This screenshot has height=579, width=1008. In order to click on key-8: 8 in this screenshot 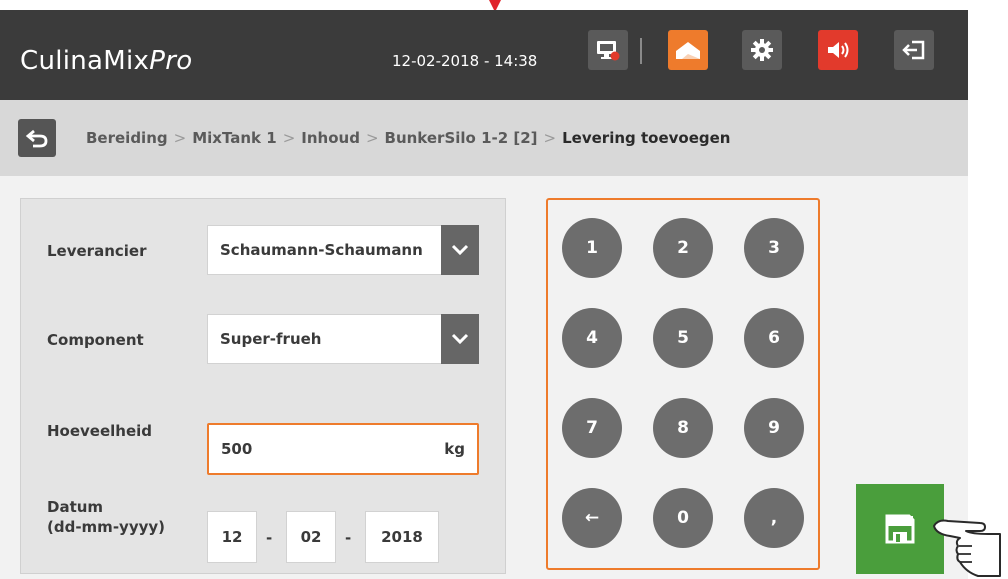, I will do `click(683, 428)`.